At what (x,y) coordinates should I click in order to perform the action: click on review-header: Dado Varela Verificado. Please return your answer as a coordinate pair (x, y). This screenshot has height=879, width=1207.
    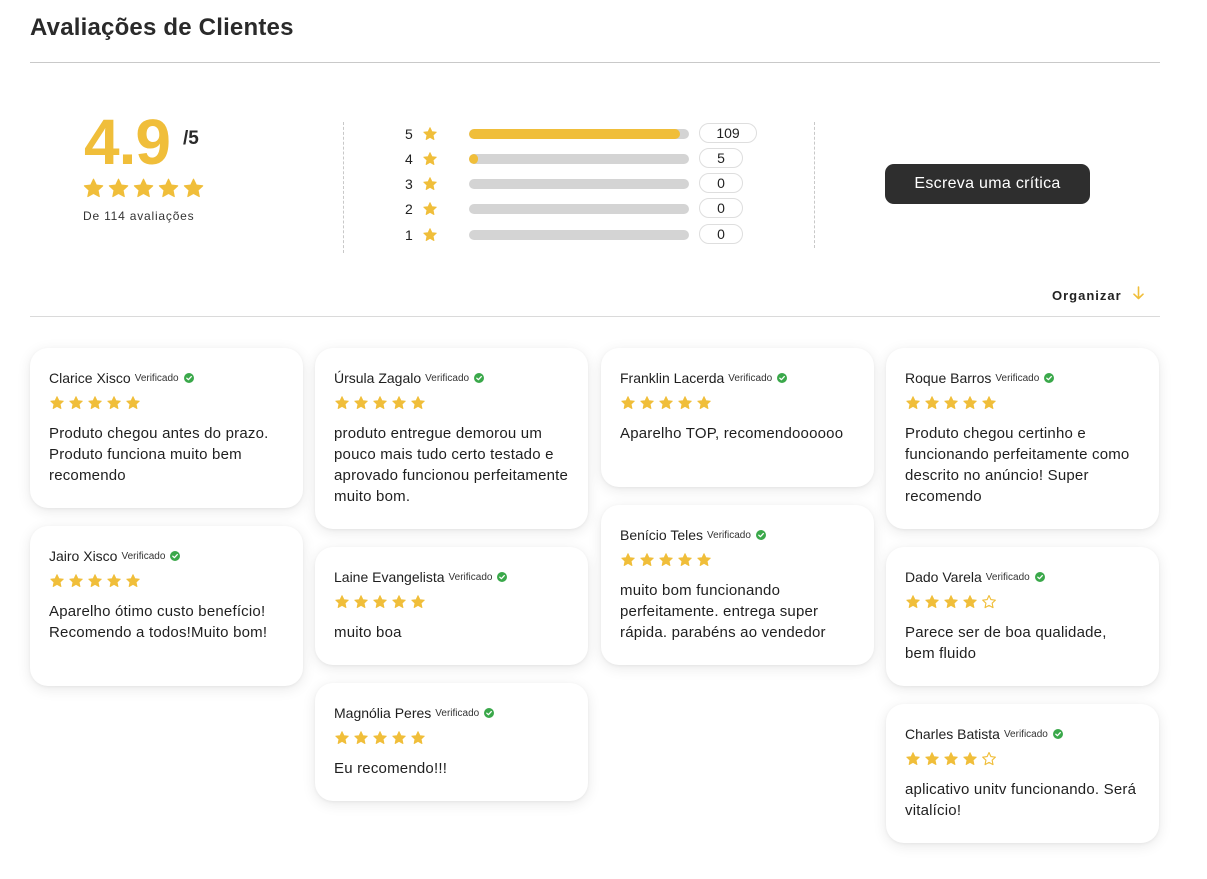
    Looking at the image, I should click on (1022, 577).